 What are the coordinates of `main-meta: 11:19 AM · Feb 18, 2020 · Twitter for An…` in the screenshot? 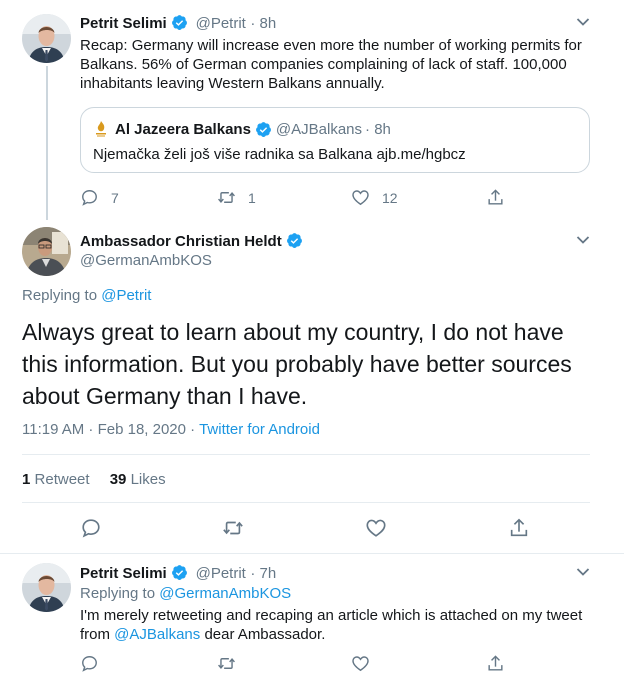 It's located at (171, 429).